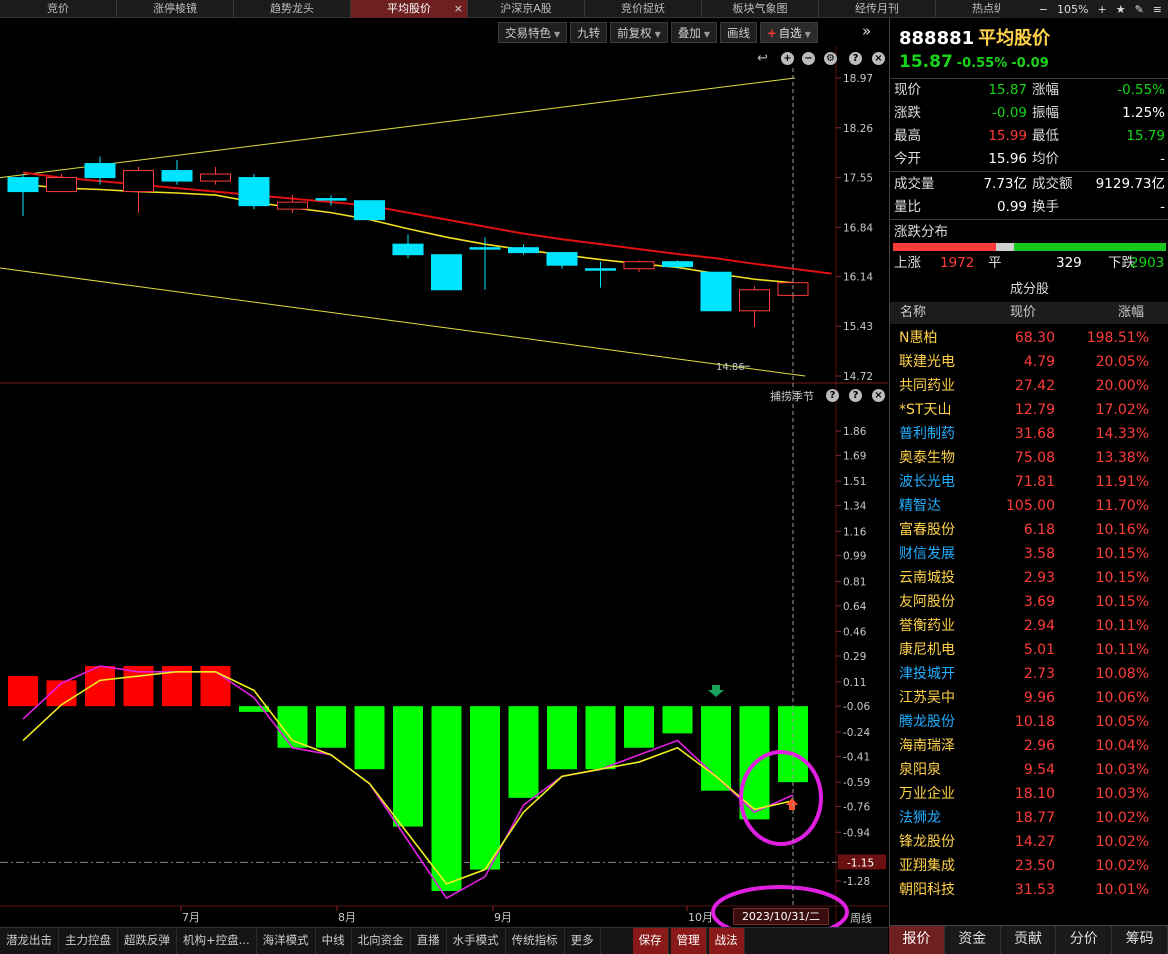  Describe the element at coordinates (973, 940) in the screenshot. I see `quote-tab: 资金` at that location.